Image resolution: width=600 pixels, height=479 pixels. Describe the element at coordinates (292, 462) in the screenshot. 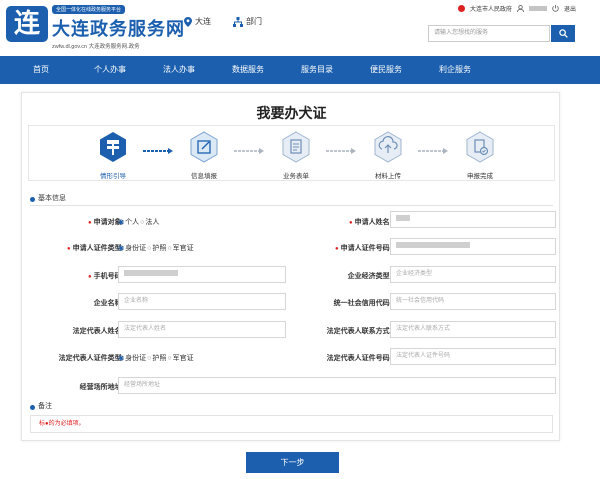

I see `next-step-button: 下一步` at that location.